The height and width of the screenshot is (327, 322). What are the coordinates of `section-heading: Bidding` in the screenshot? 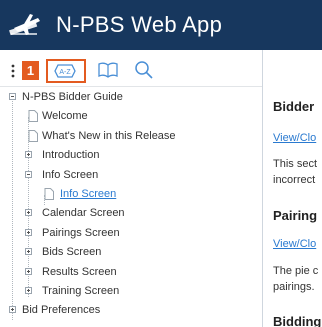 It's located at (297, 320).